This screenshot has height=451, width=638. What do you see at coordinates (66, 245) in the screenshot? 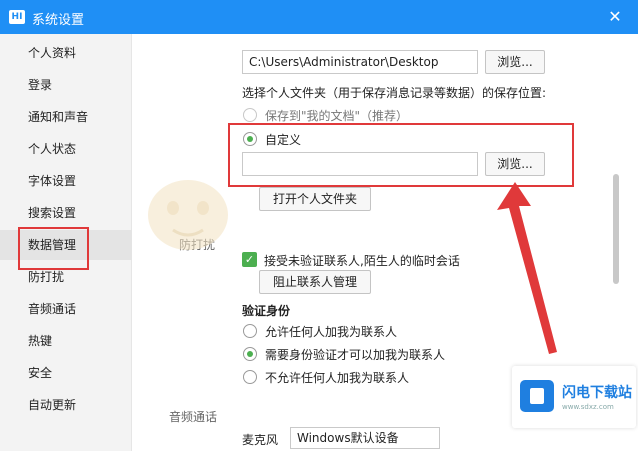
I see `sidebar-item-data-management: 数据管理` at bounding box center [66, 245].